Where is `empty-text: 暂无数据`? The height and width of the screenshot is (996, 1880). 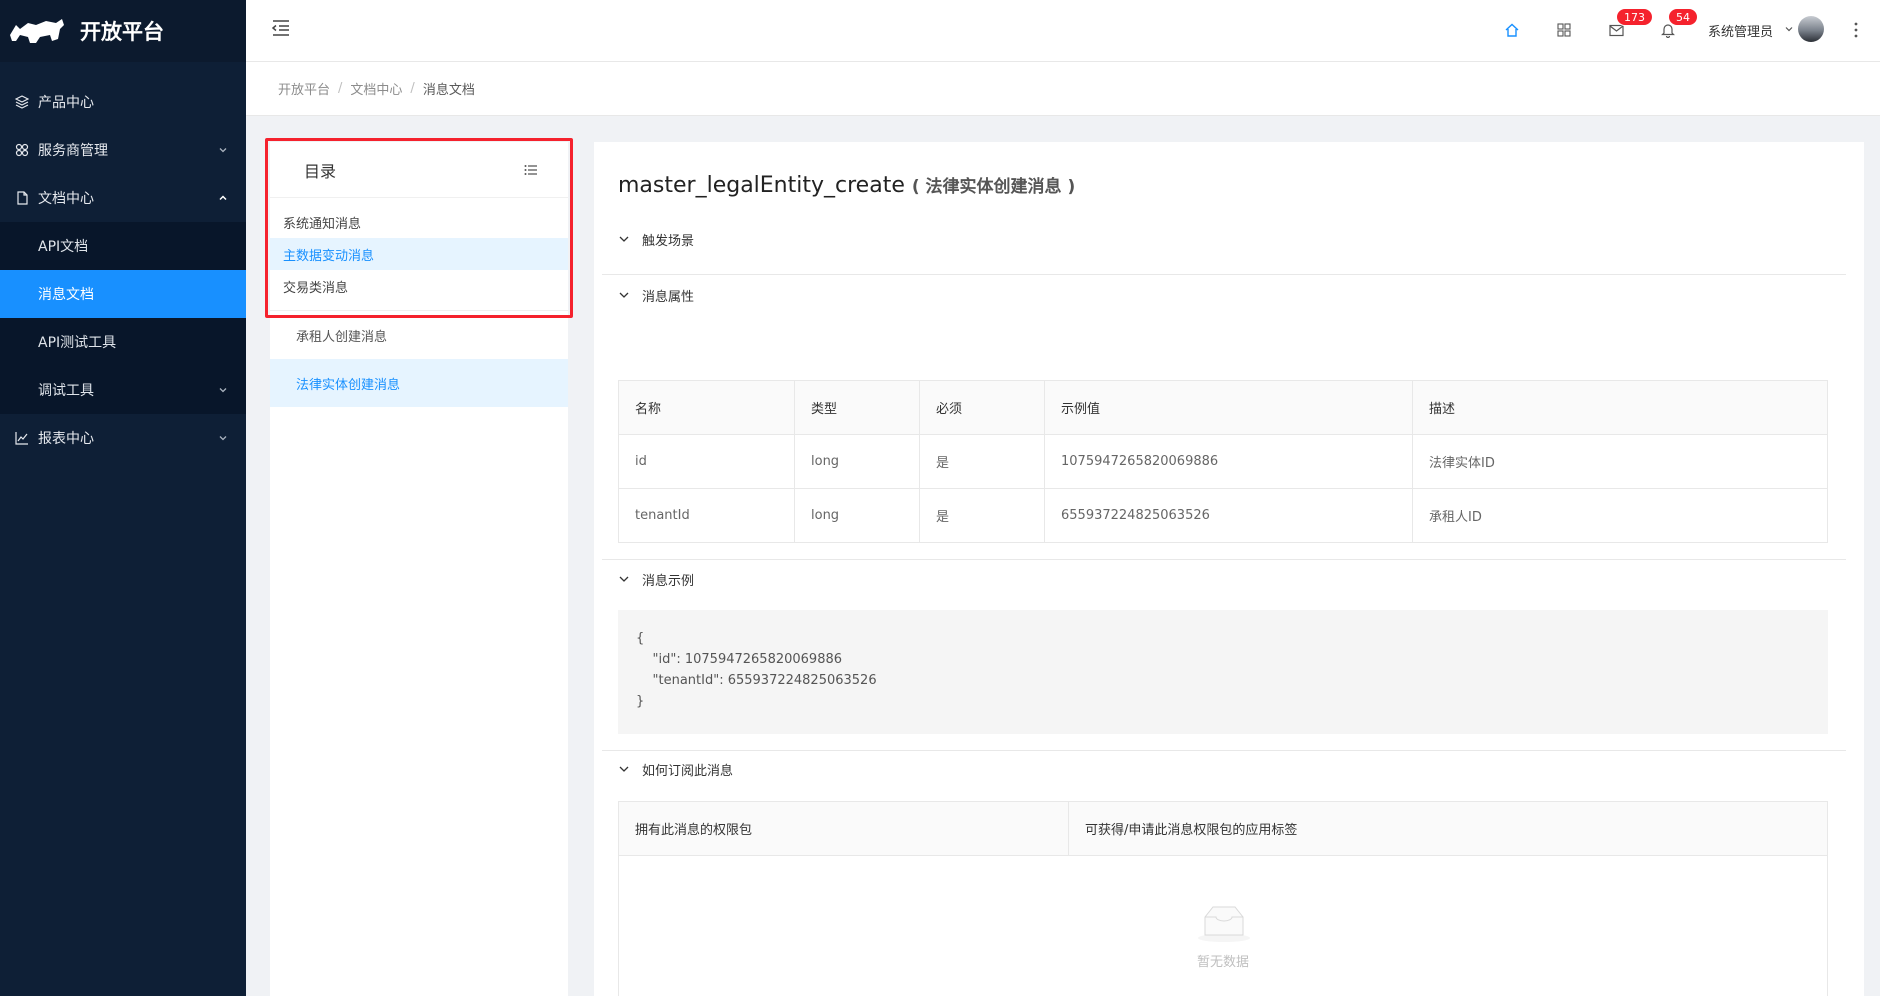
empty-text: 暂无数据 is located at coordinates (1222, 962).